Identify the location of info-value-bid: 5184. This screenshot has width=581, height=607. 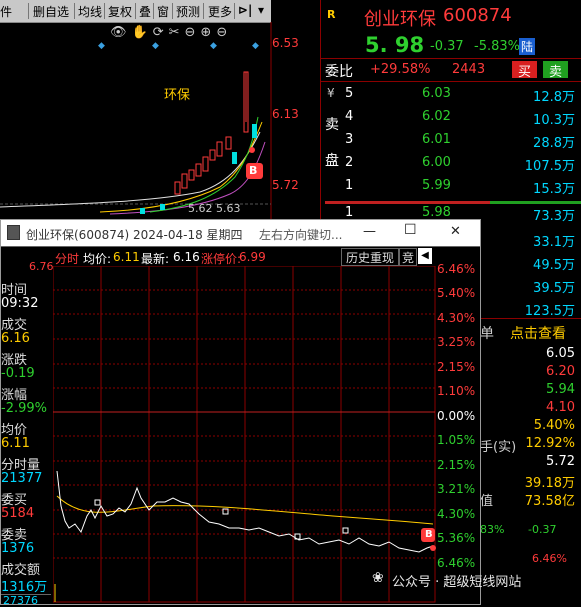
(18, 513).